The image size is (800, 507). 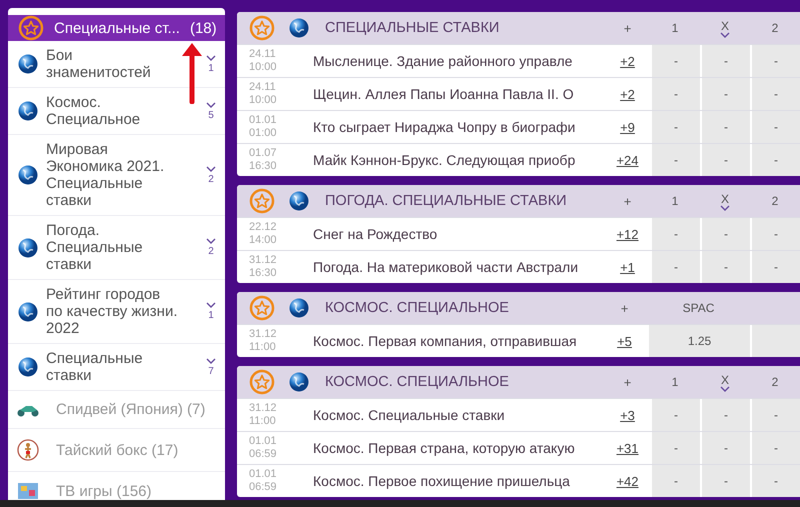 What do you see at coordinates (211, 115) in the screenshot?
I see `event-count: 5` at bounding box center [211, 115].